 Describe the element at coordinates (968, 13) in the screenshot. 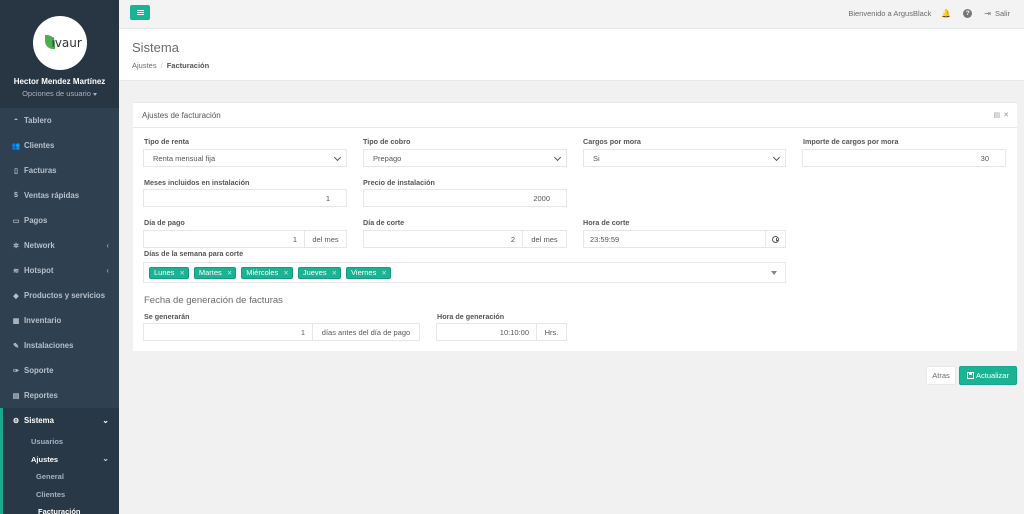

I see `help-icon: ?` at that location.